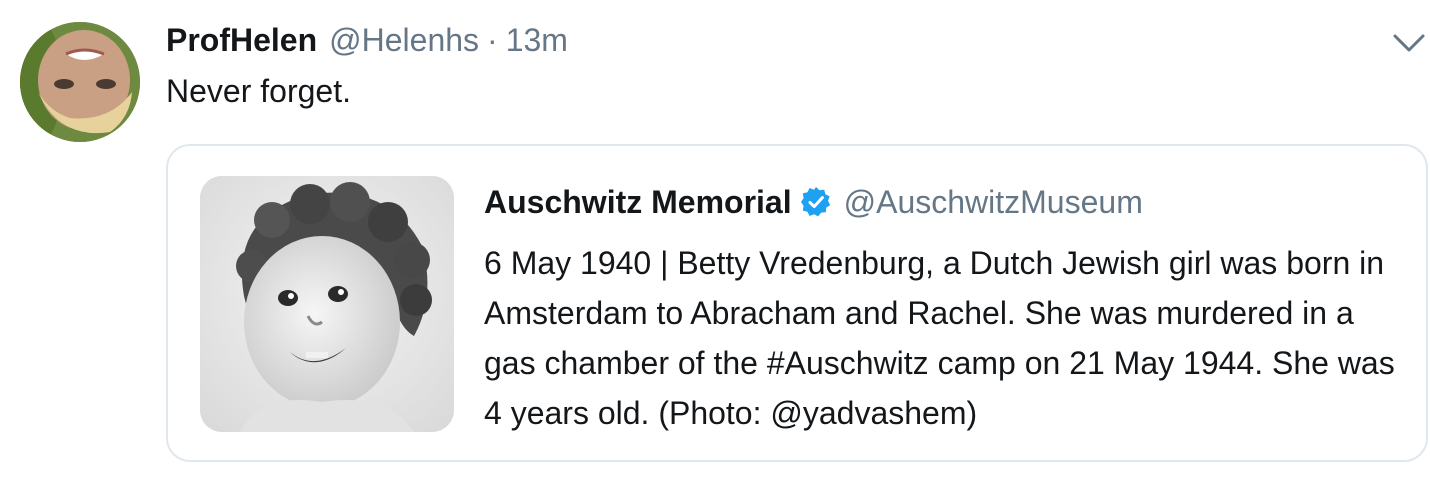 The width and height of the screenshot is (1430, 478). I want to click on tweet-text: Never forget., so click(258, 91).